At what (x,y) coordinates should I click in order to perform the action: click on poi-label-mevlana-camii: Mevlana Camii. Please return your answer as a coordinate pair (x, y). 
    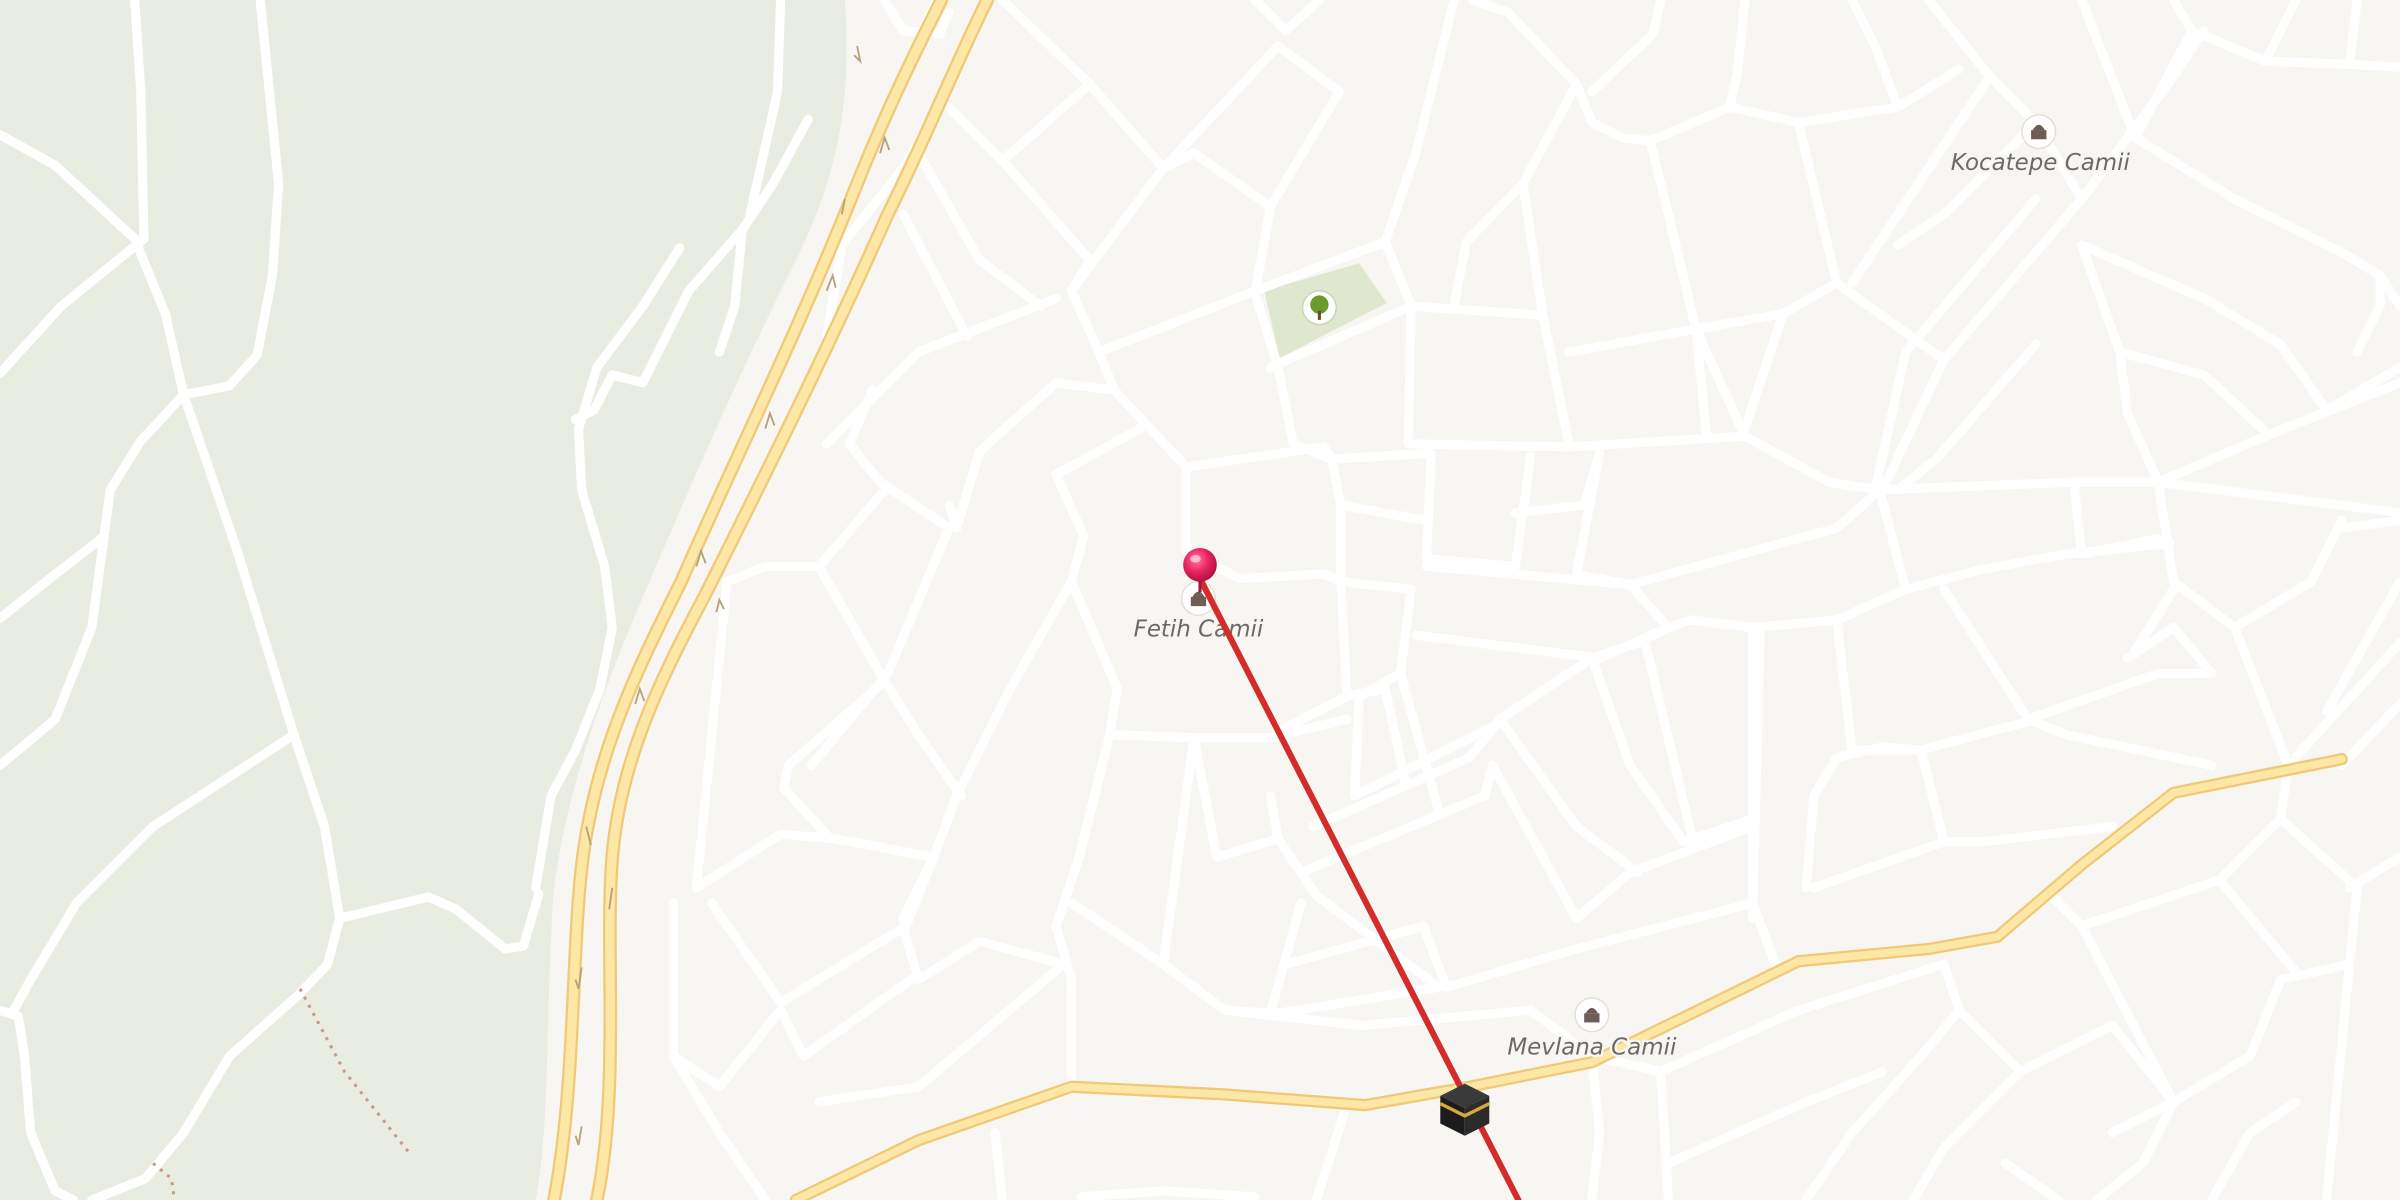
    Looking at the image, I should click on (1592, 1047).